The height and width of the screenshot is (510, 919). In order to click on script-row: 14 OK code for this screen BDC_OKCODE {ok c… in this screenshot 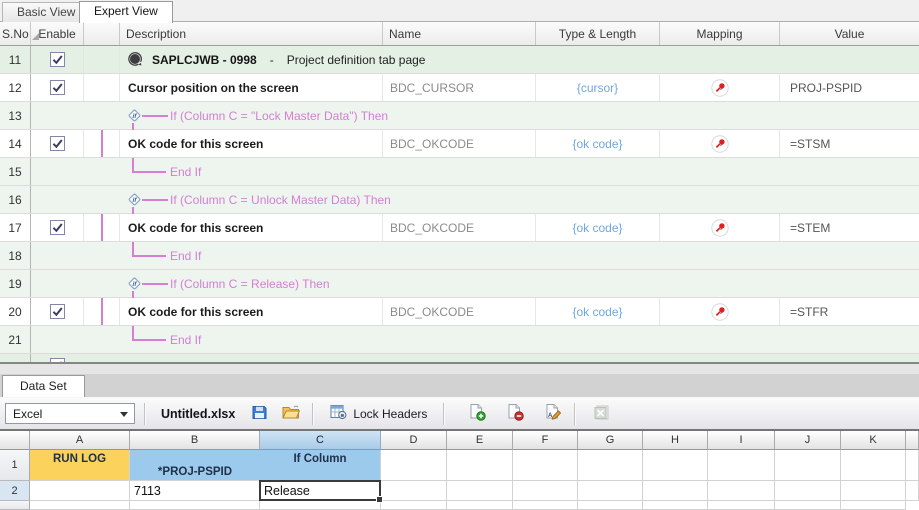, I will do `click(459, 144)`.